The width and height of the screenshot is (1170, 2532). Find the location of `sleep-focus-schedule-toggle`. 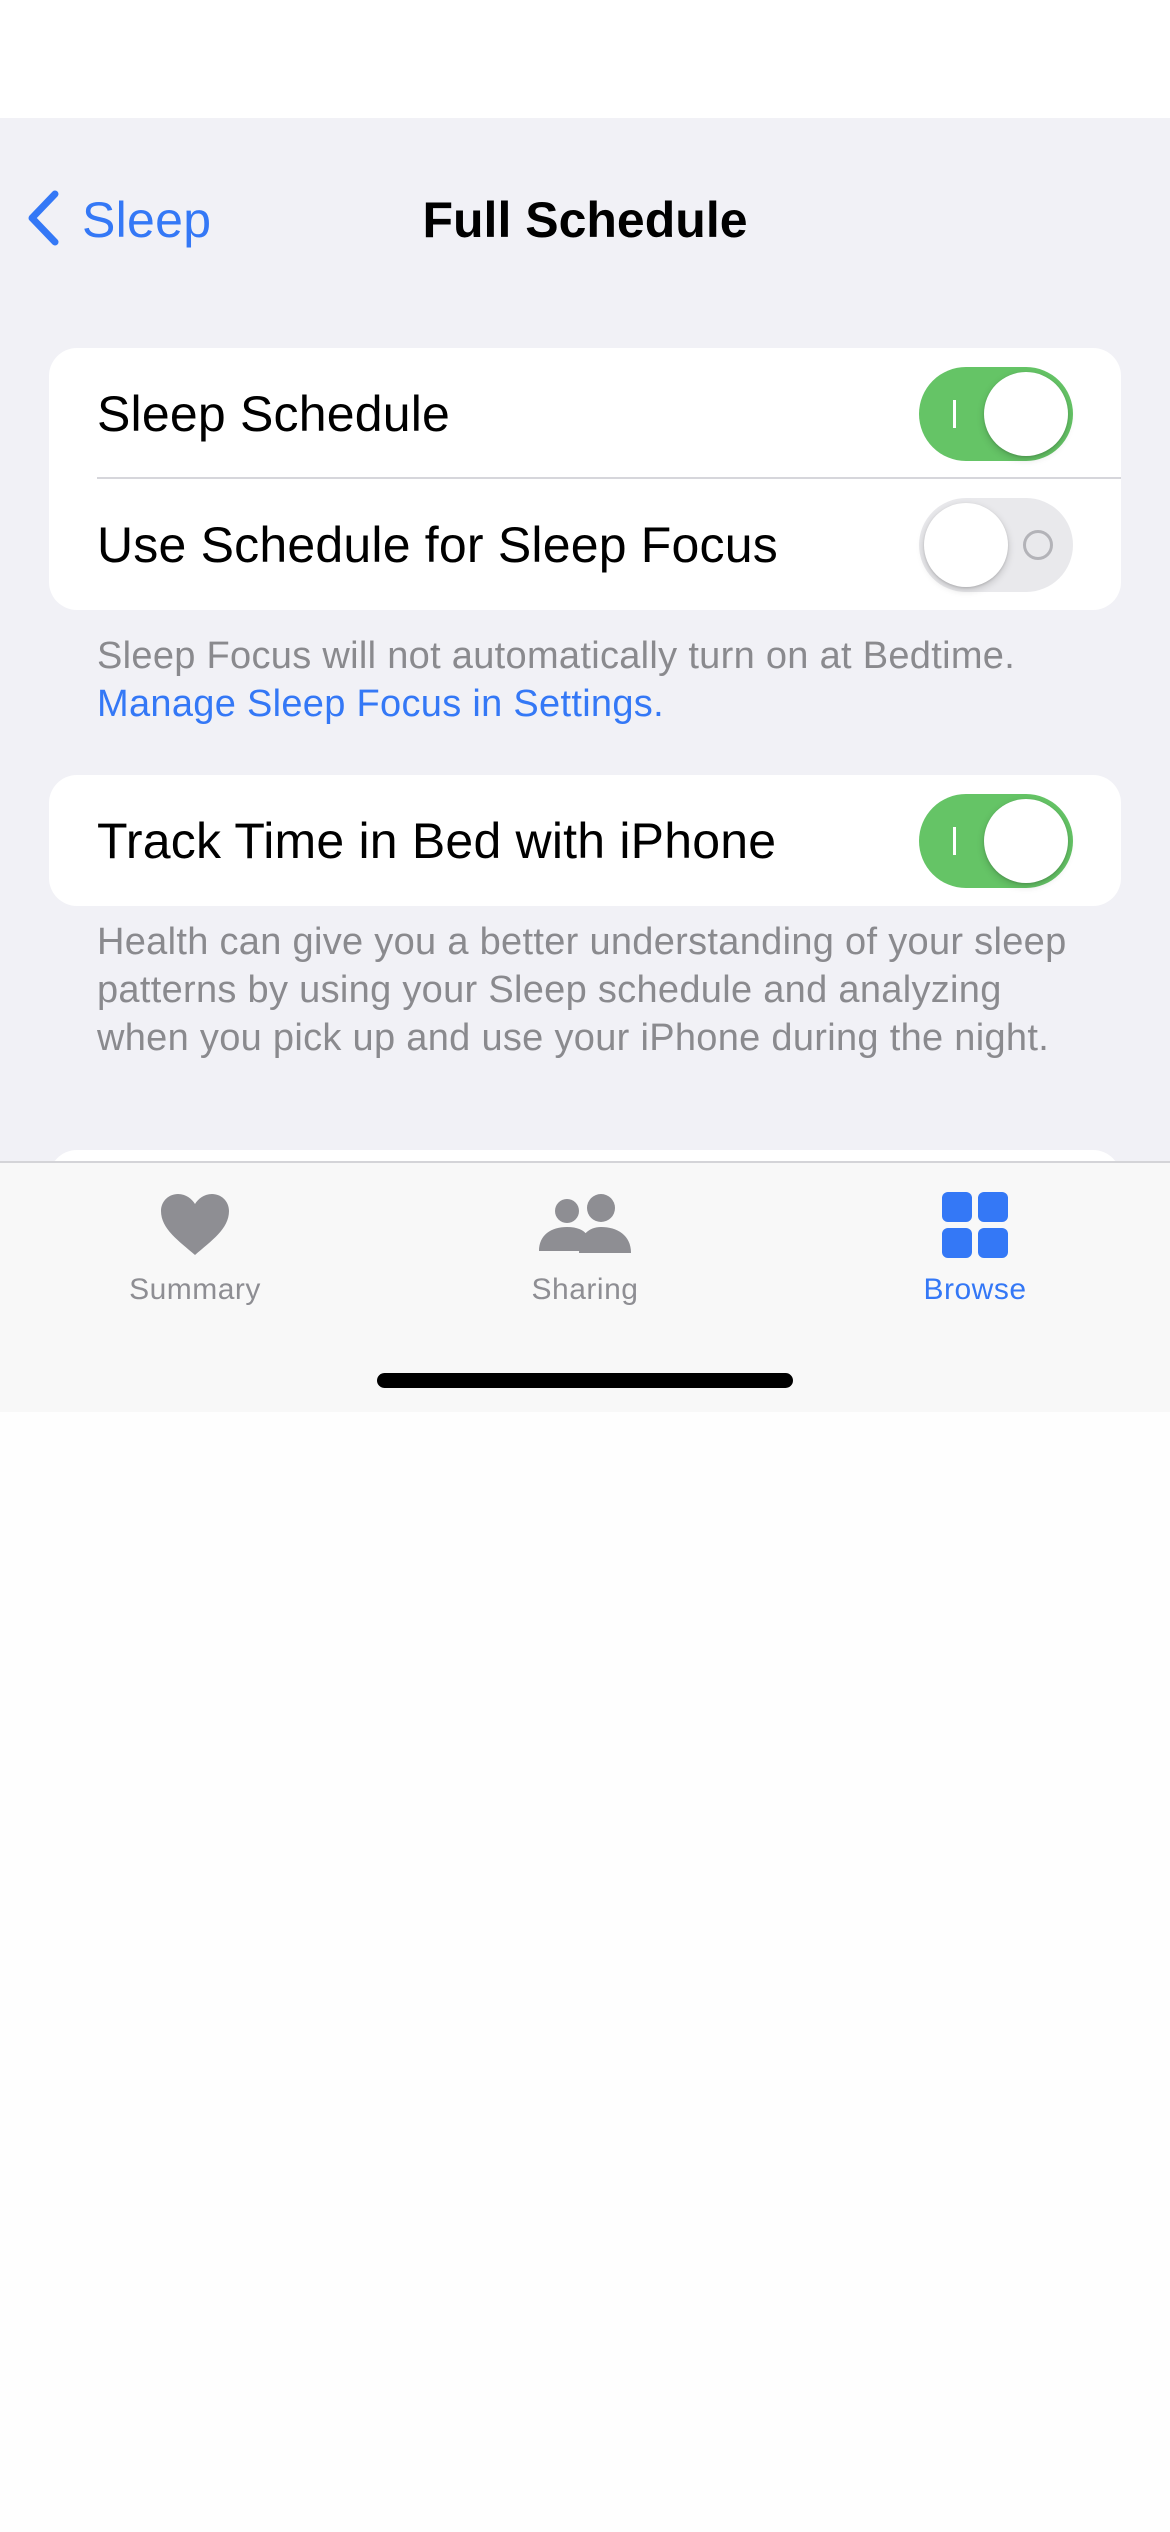

sleep-focus-schedule-toggle is located at coordinates (996, 544).